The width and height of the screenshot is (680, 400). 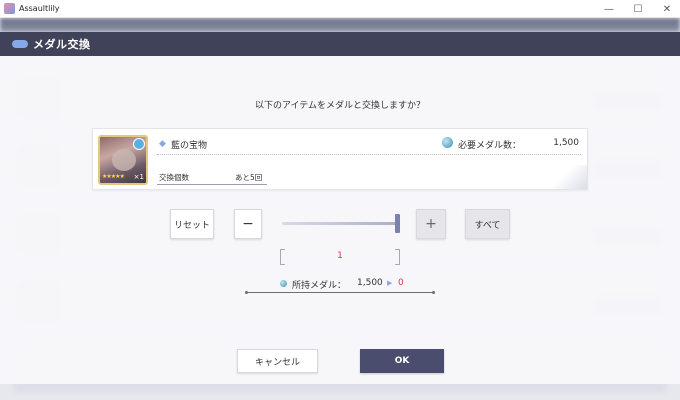 What do you see at coordinates (277, 361) in the screenshot?
I see `cancel-button: キャンセル` at bounding box center [277, 361].